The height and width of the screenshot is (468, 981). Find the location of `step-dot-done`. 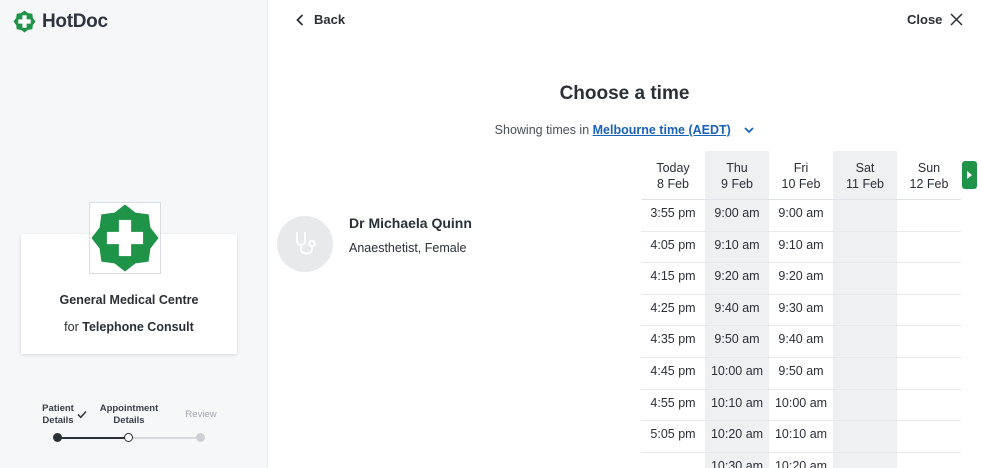

step-dot-done is located at coordinates (57, 437).